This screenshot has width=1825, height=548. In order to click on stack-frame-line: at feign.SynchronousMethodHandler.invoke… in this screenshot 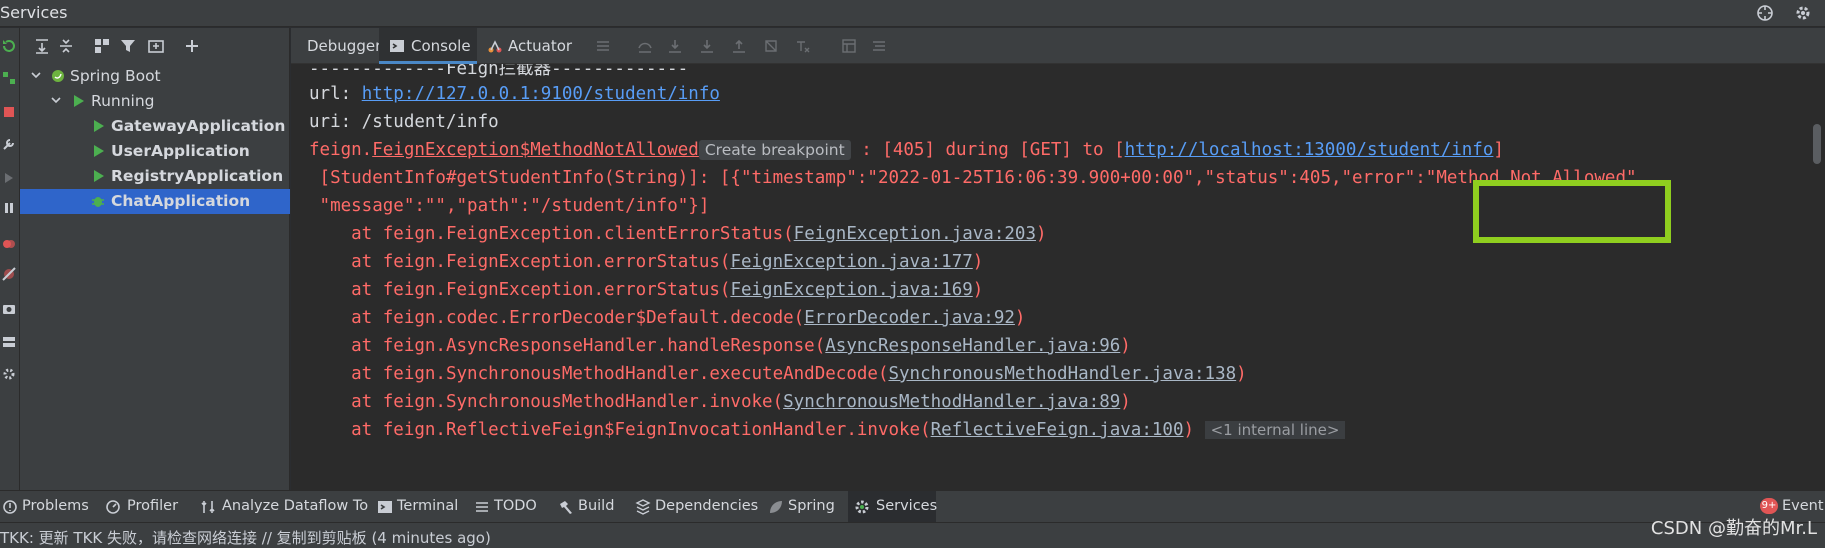, I will do `click(720, 402)`.